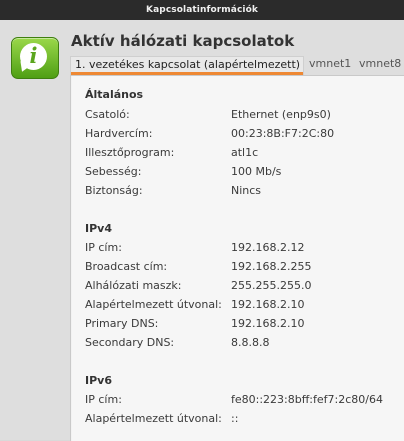  What do you see at coordinates (126, 266) in the screenshot?
I see `label-broadcast-address: Broadcast cím:` at bounding box center [126, 266].